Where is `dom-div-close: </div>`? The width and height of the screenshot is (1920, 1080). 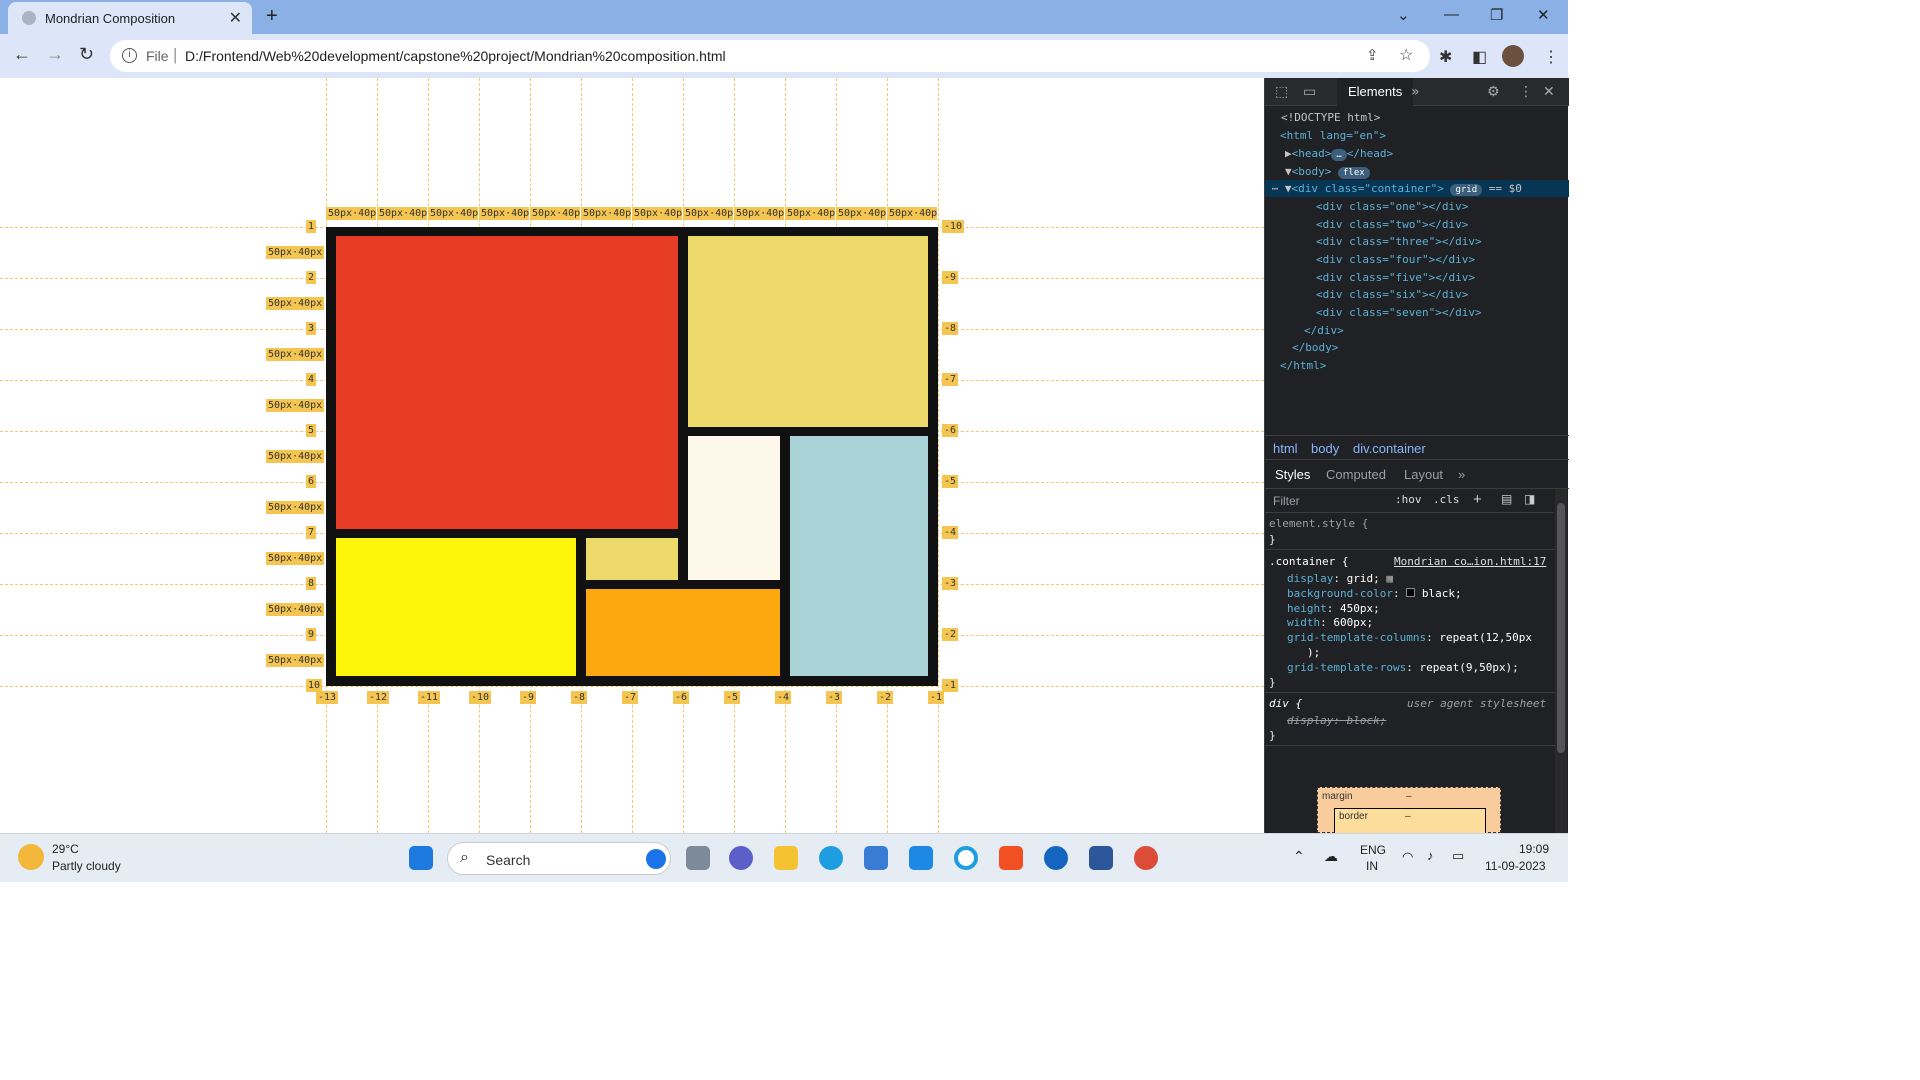
dom-div-close: </div> is located at coordinates (1456, 330).